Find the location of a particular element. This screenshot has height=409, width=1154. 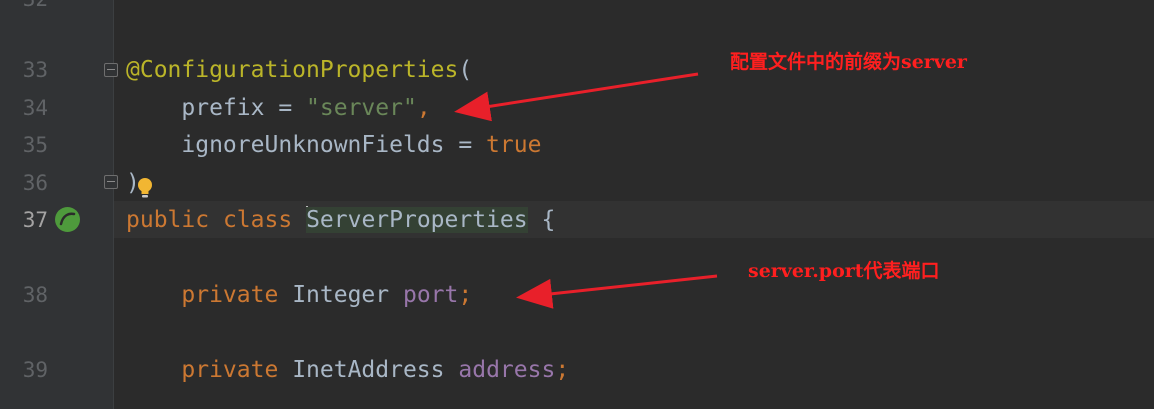

prefix-annotation-note: 配置文件中的前缀为server is located at coordinates (848, 62).